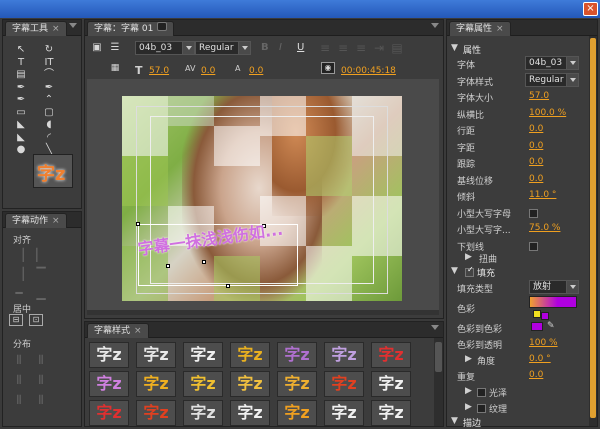 This screenshot has width=600, height=429. I want to click on distribute-bottom-icon: ⫴, so click(41, 400).